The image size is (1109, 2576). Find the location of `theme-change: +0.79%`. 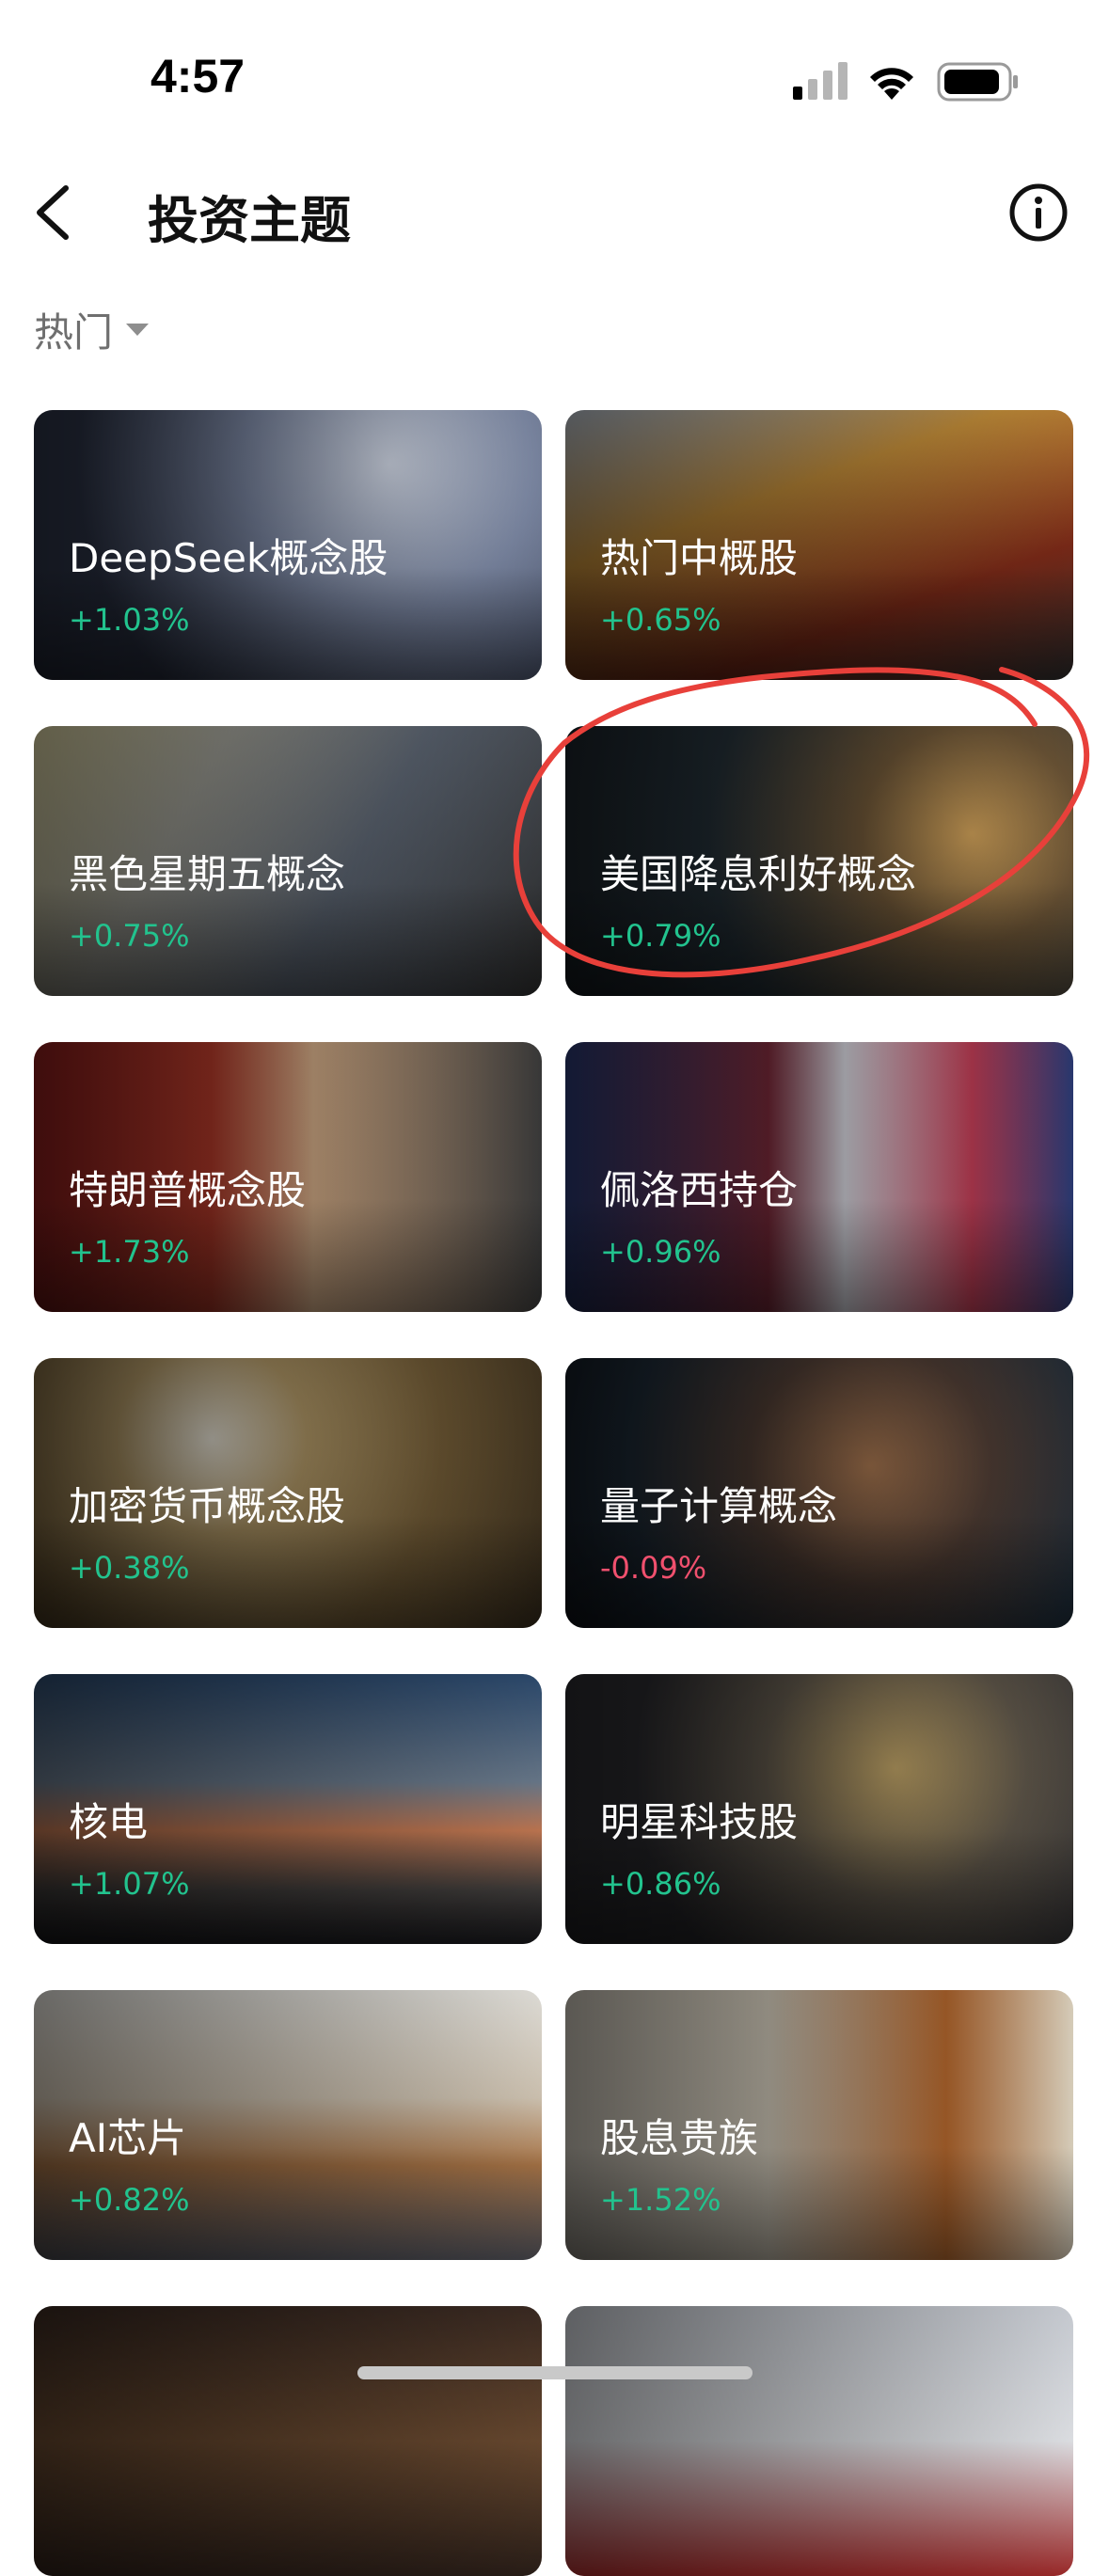

theme-change: +0.79% is located at coordinates (660, 936).